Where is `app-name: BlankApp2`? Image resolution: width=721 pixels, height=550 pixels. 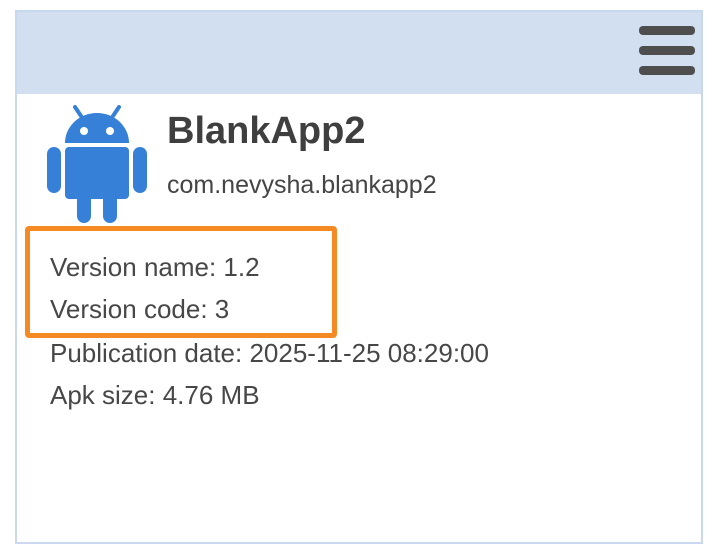
app-name: BlankApp2 is located at coordinates (266, 131).